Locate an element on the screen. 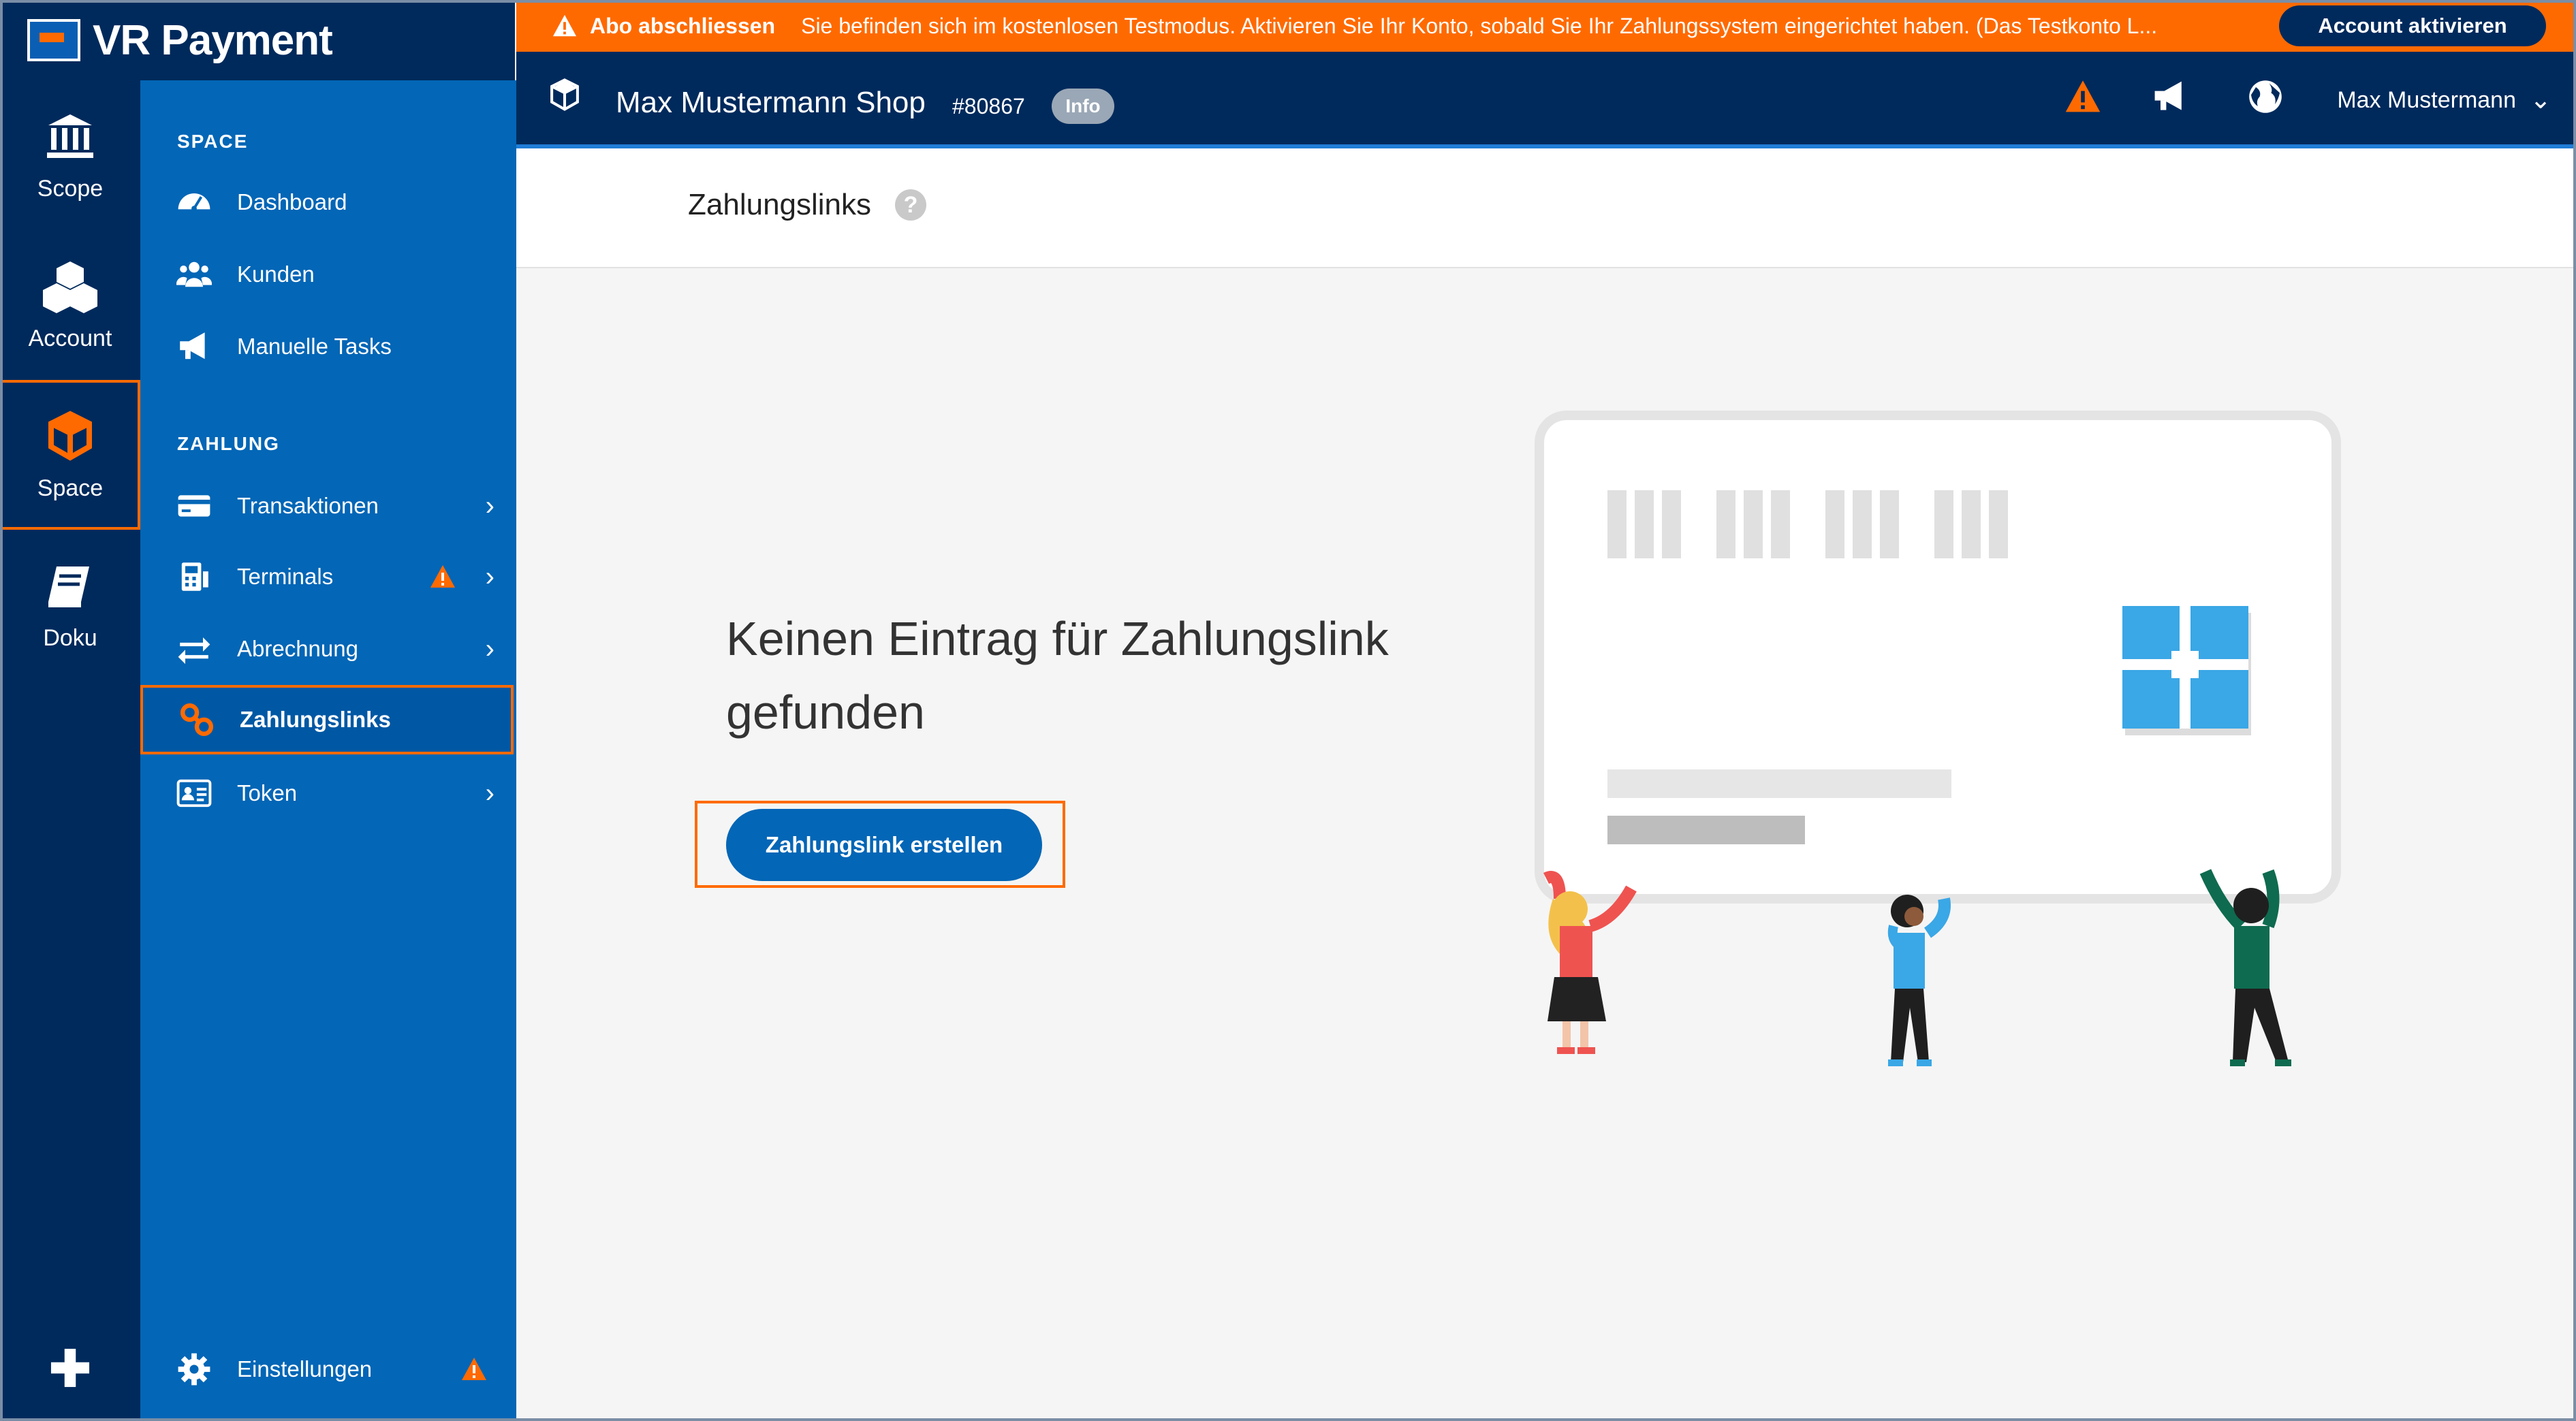  sidebar-item-label: Einstellungen is located at coordinates (305, 1369).